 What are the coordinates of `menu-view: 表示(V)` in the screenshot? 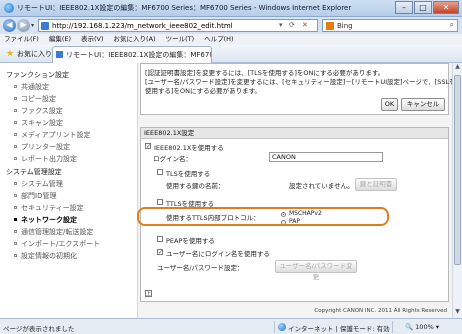 It's located at (92, 39).